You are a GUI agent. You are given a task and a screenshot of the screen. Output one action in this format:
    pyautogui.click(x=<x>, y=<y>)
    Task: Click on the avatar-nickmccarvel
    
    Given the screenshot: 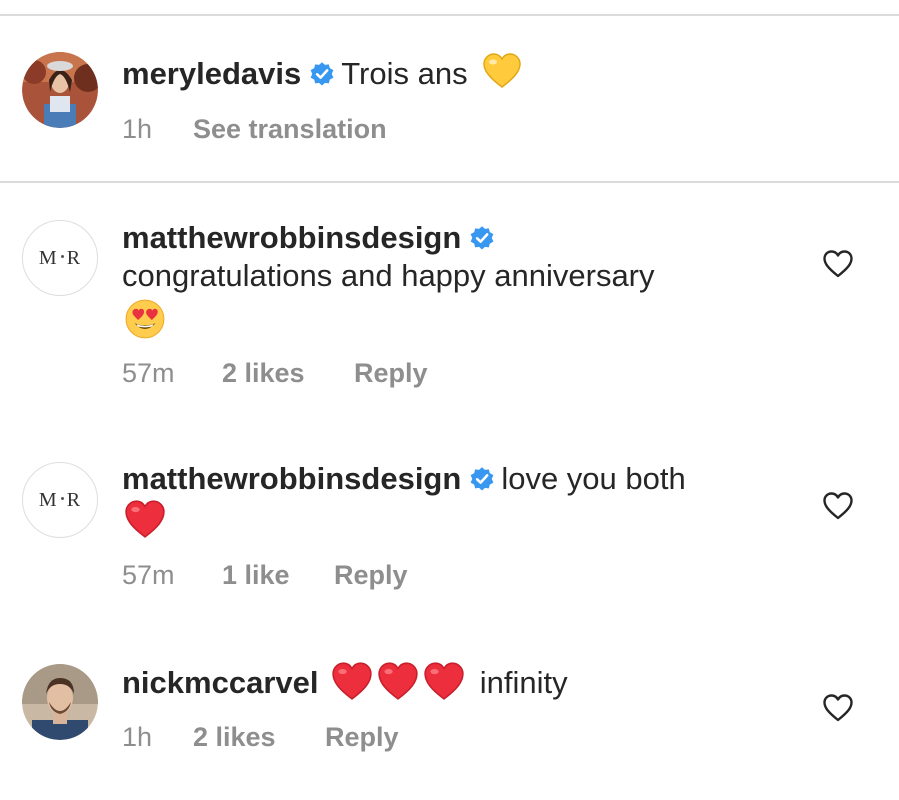 What is the action you would take?
    pyautogui.click(x=60, y=702)
    